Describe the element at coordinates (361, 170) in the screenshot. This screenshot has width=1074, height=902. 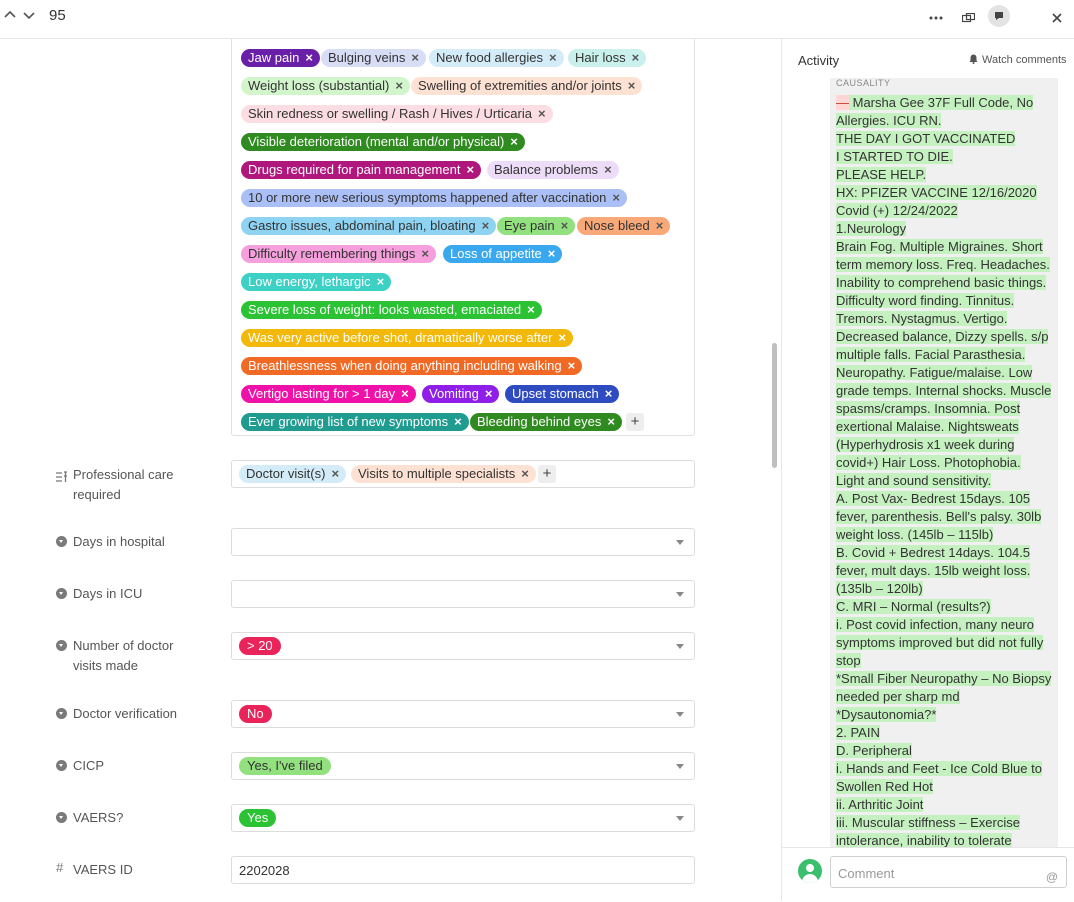
I see `symptom-tag: Drugs required for pain management ×` at that location.